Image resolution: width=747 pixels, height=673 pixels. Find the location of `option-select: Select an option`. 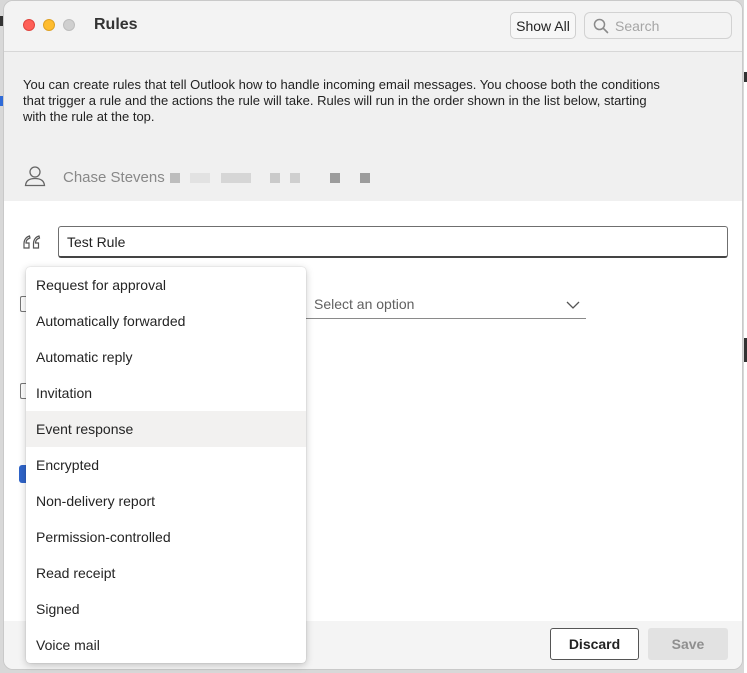

option-select: Select an option is located at coordinates (446, 304).